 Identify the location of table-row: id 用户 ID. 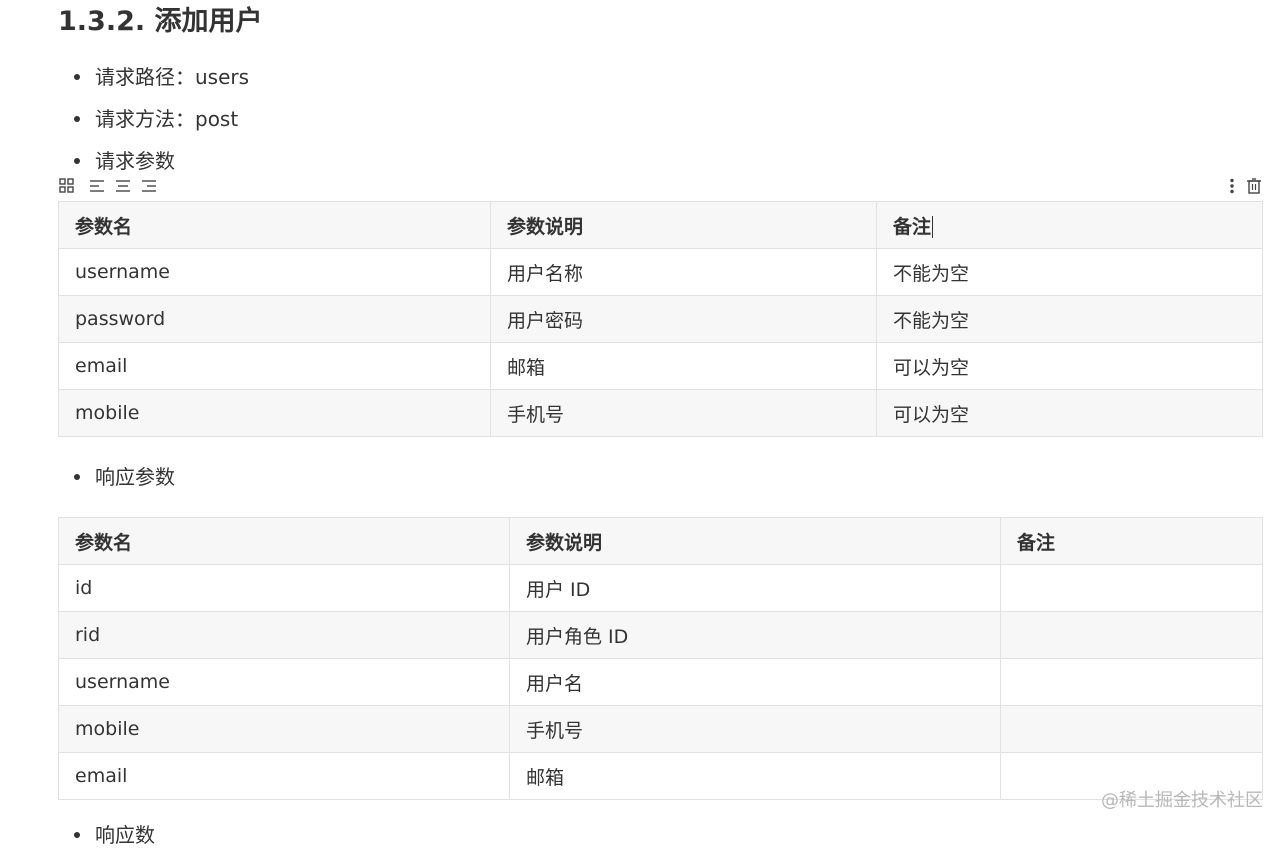
(660, 588).